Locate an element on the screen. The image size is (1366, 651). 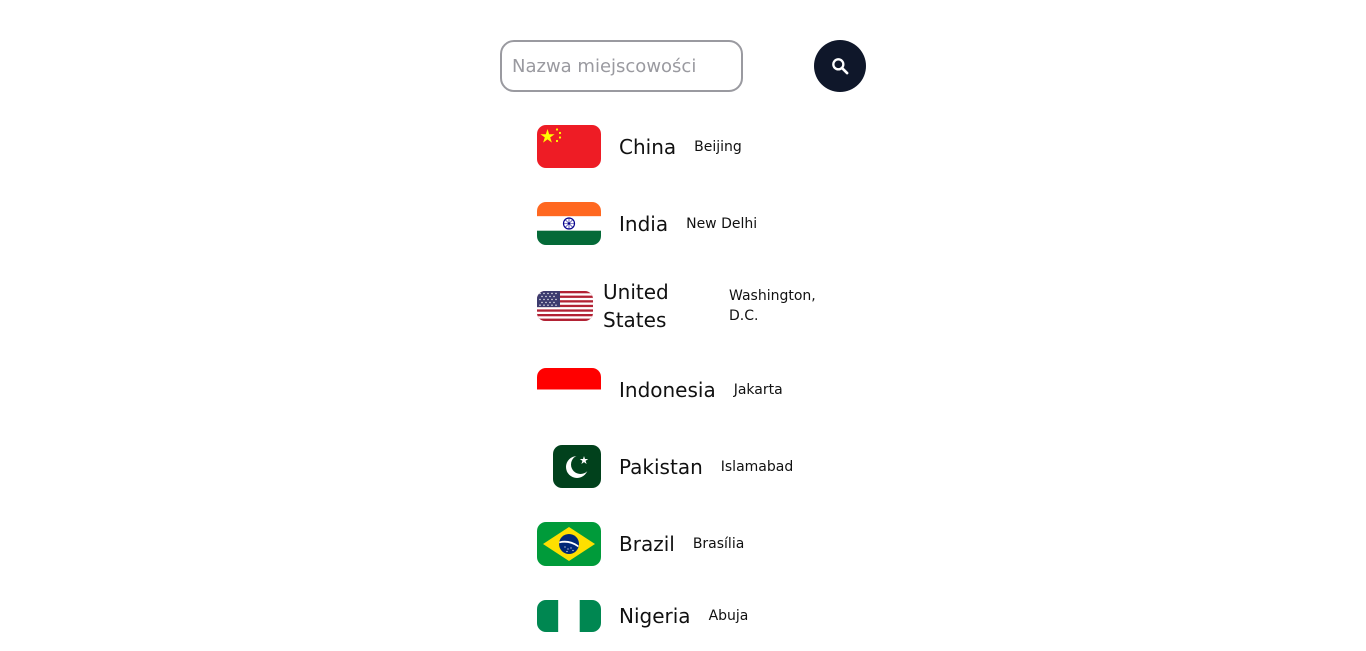
nigeria-flag-icon is located at coordinates (569, 616).